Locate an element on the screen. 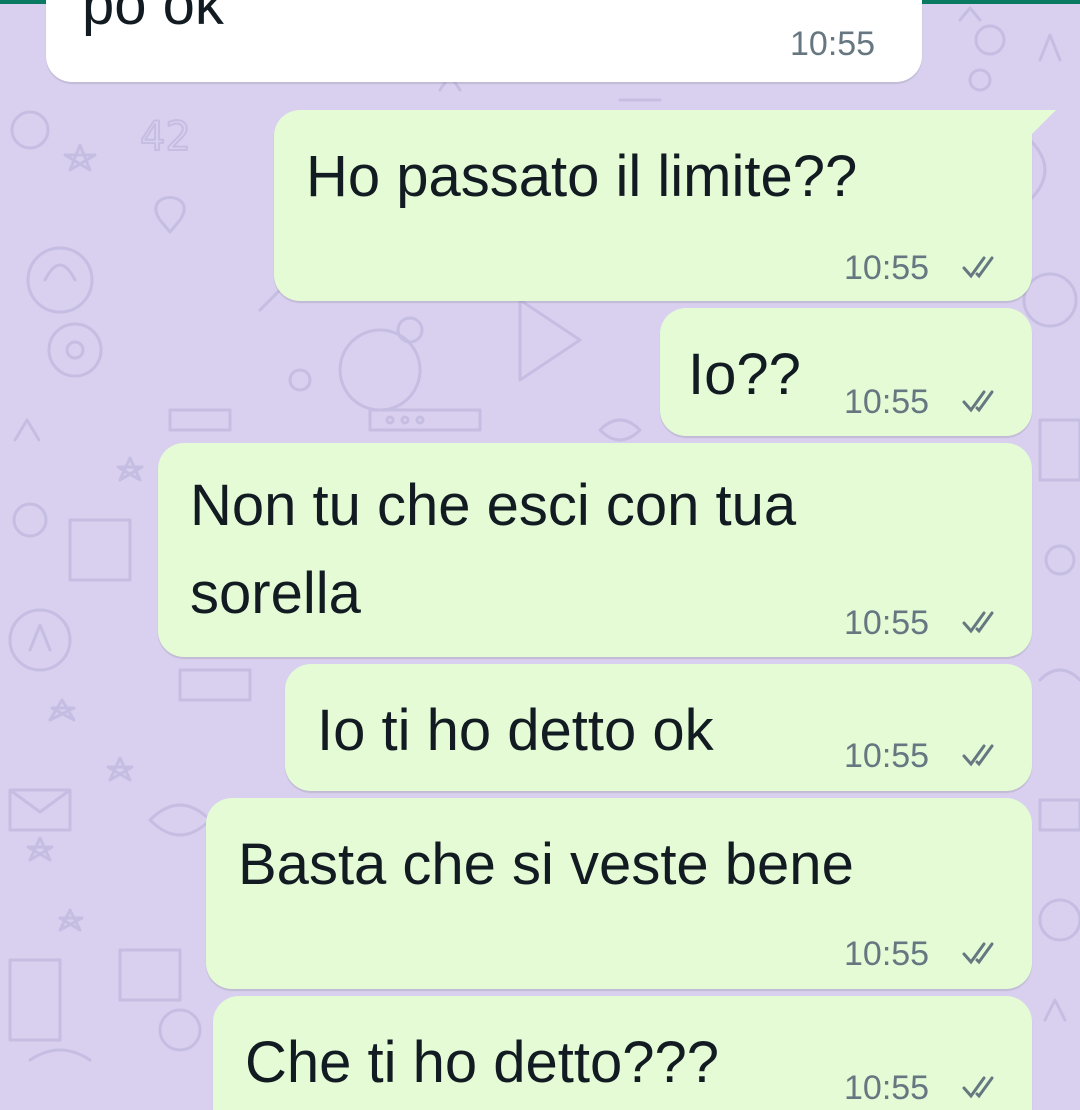  message-text: Io ti ho detto ok is located at coordinates (515, 730).